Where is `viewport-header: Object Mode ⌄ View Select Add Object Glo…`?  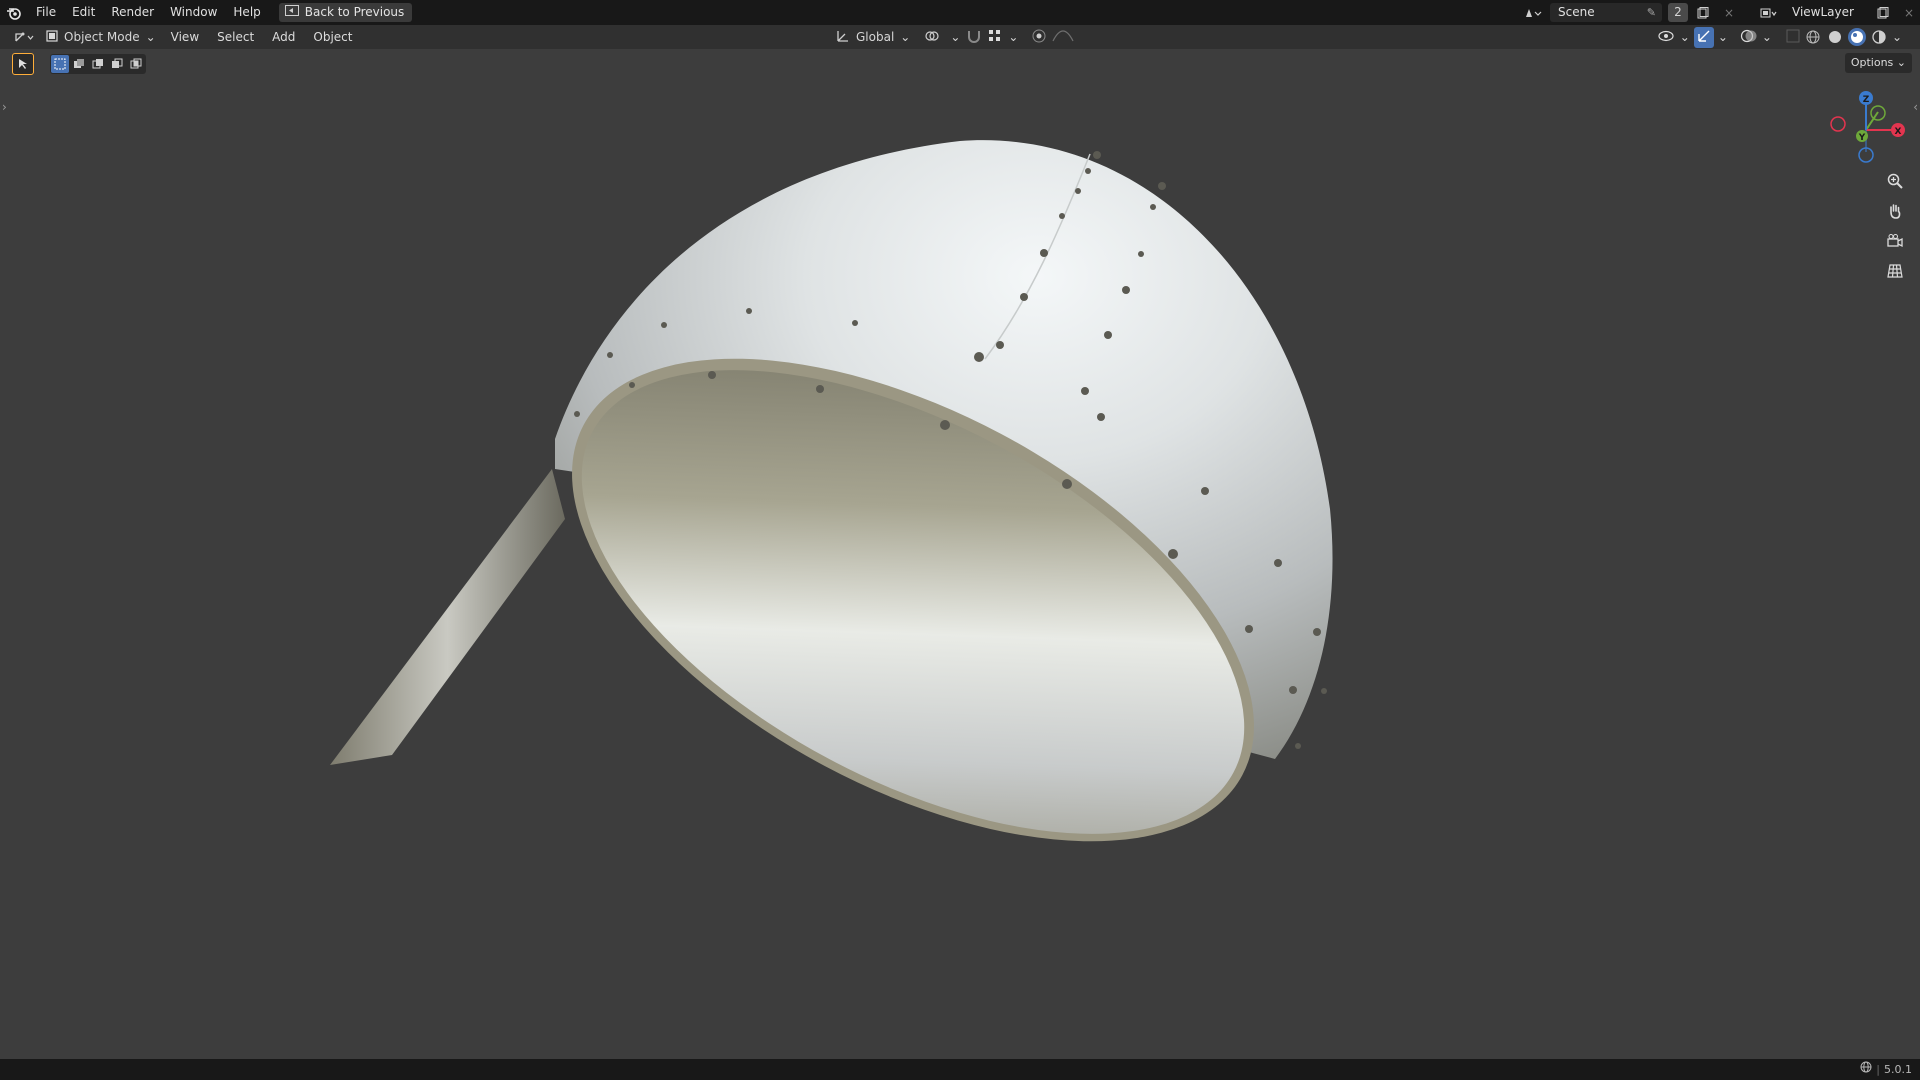
viewport-header: Object Mode ⌄ View Select Add Object Glo… is located at coordinates (960, 37).